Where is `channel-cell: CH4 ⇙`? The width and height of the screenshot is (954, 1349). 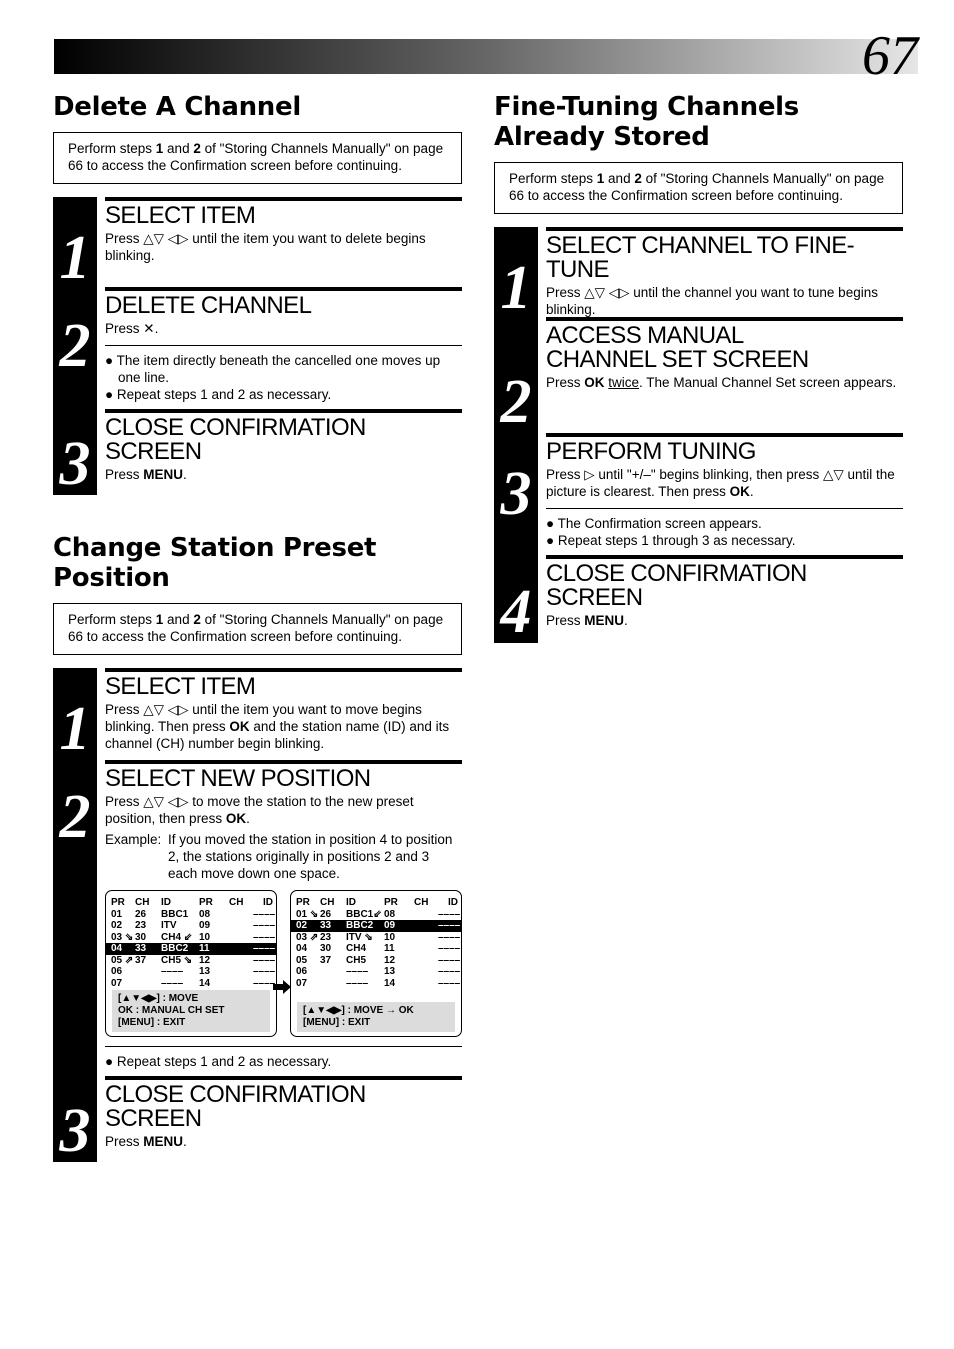 channel-cell: CH4 ⇙ is located at coordinates (177, 937).